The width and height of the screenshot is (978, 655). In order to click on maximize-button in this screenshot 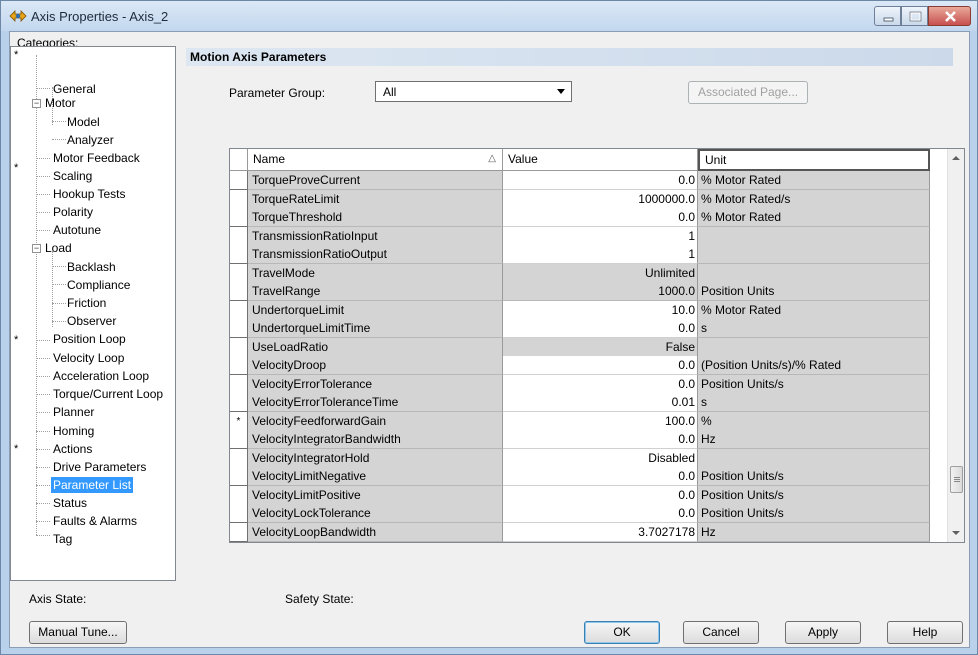, I will do `click(914, 16)`.